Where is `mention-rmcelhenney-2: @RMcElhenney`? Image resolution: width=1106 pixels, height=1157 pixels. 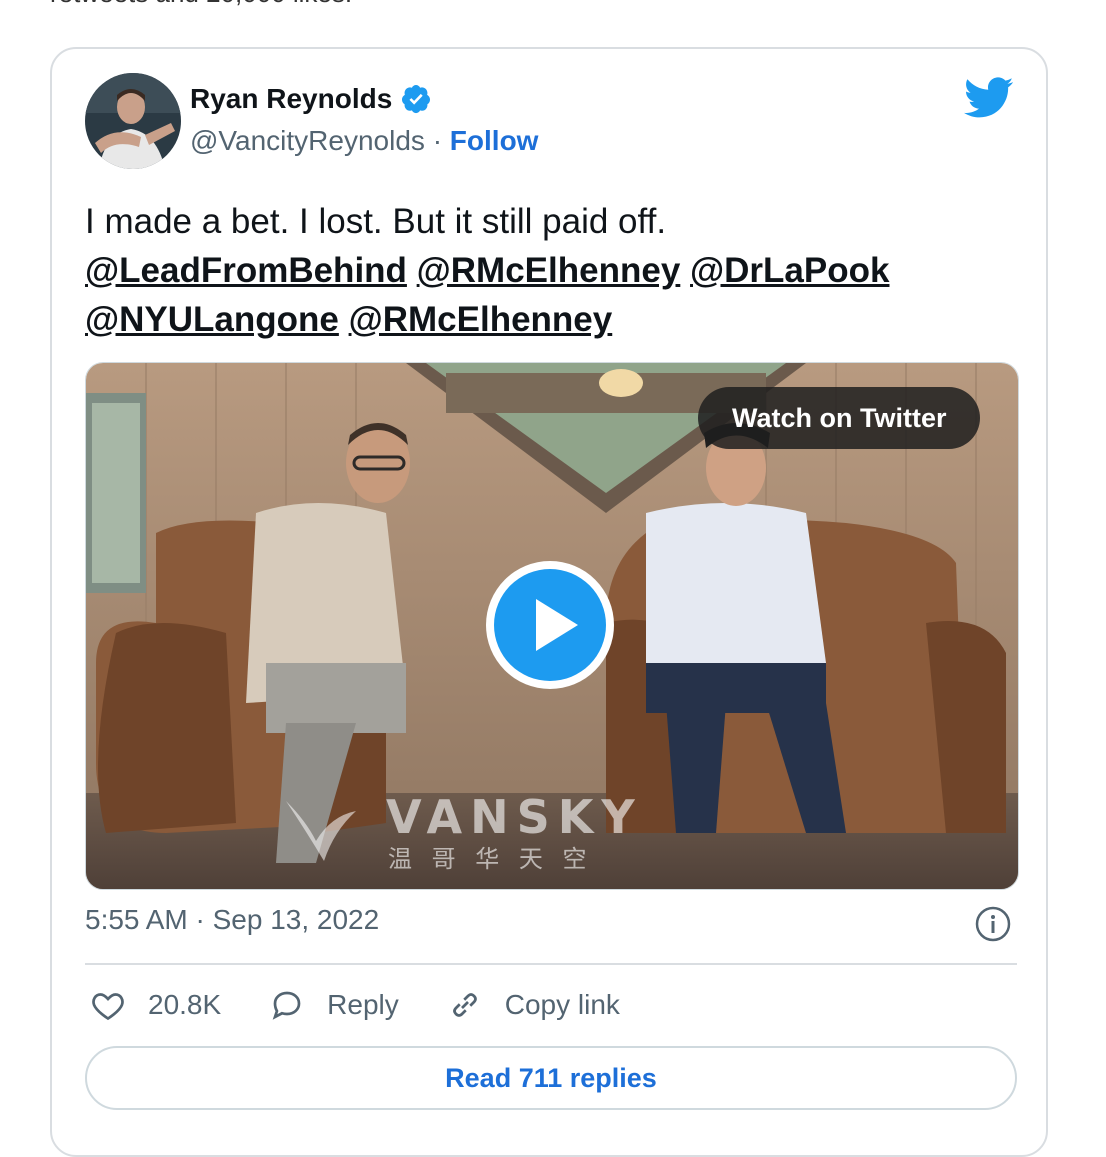
mention-rmcelhenney-2: @RMcElhenney is located at coordinates (481, 319).